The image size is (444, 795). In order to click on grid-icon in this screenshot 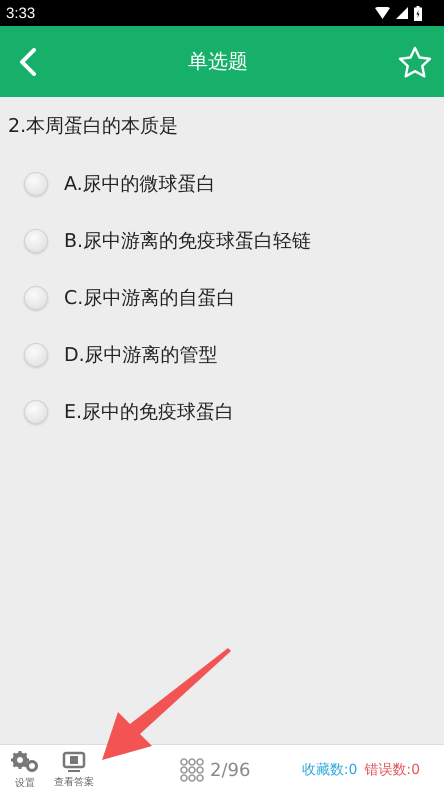, I will do `click(192, 770)`.